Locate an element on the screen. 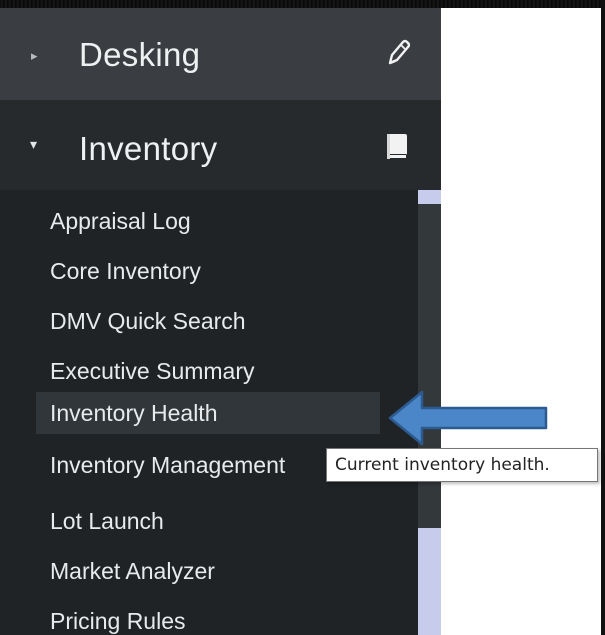 This screenshot has height=635, width=605. menu-item-pricing-rules: Pricing Rules is located at coordinates (208, 617).